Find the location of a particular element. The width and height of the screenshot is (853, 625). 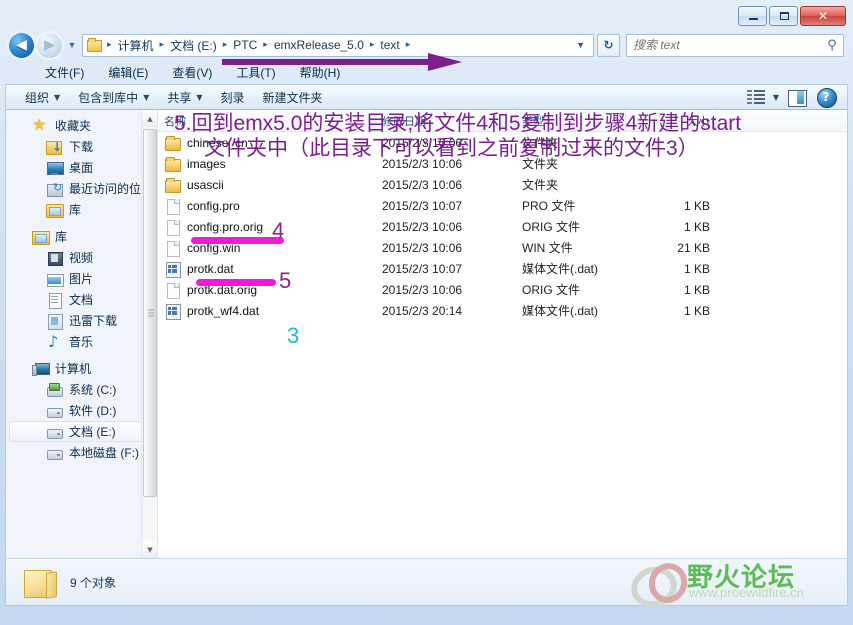

sidebar-item-downloads: 下载 is located at coordinates (81, 146).